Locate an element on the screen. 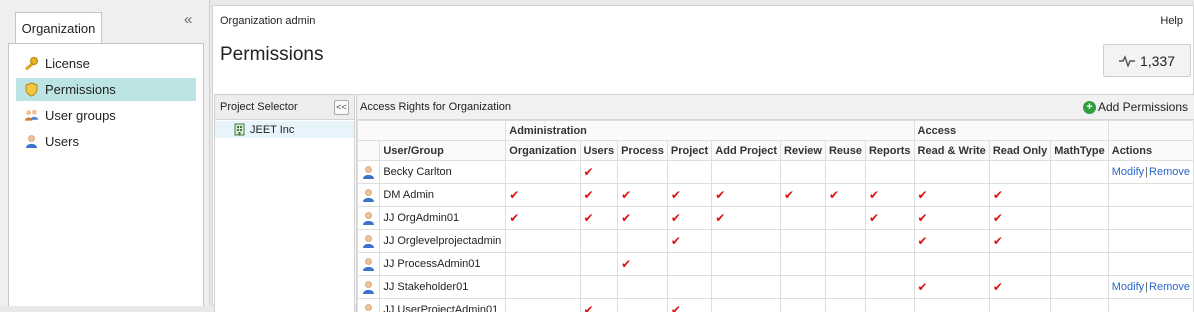 This screenshot has height=312, width=1194. collapse-sidebar-icon: « is located at coordinates (188, 19).